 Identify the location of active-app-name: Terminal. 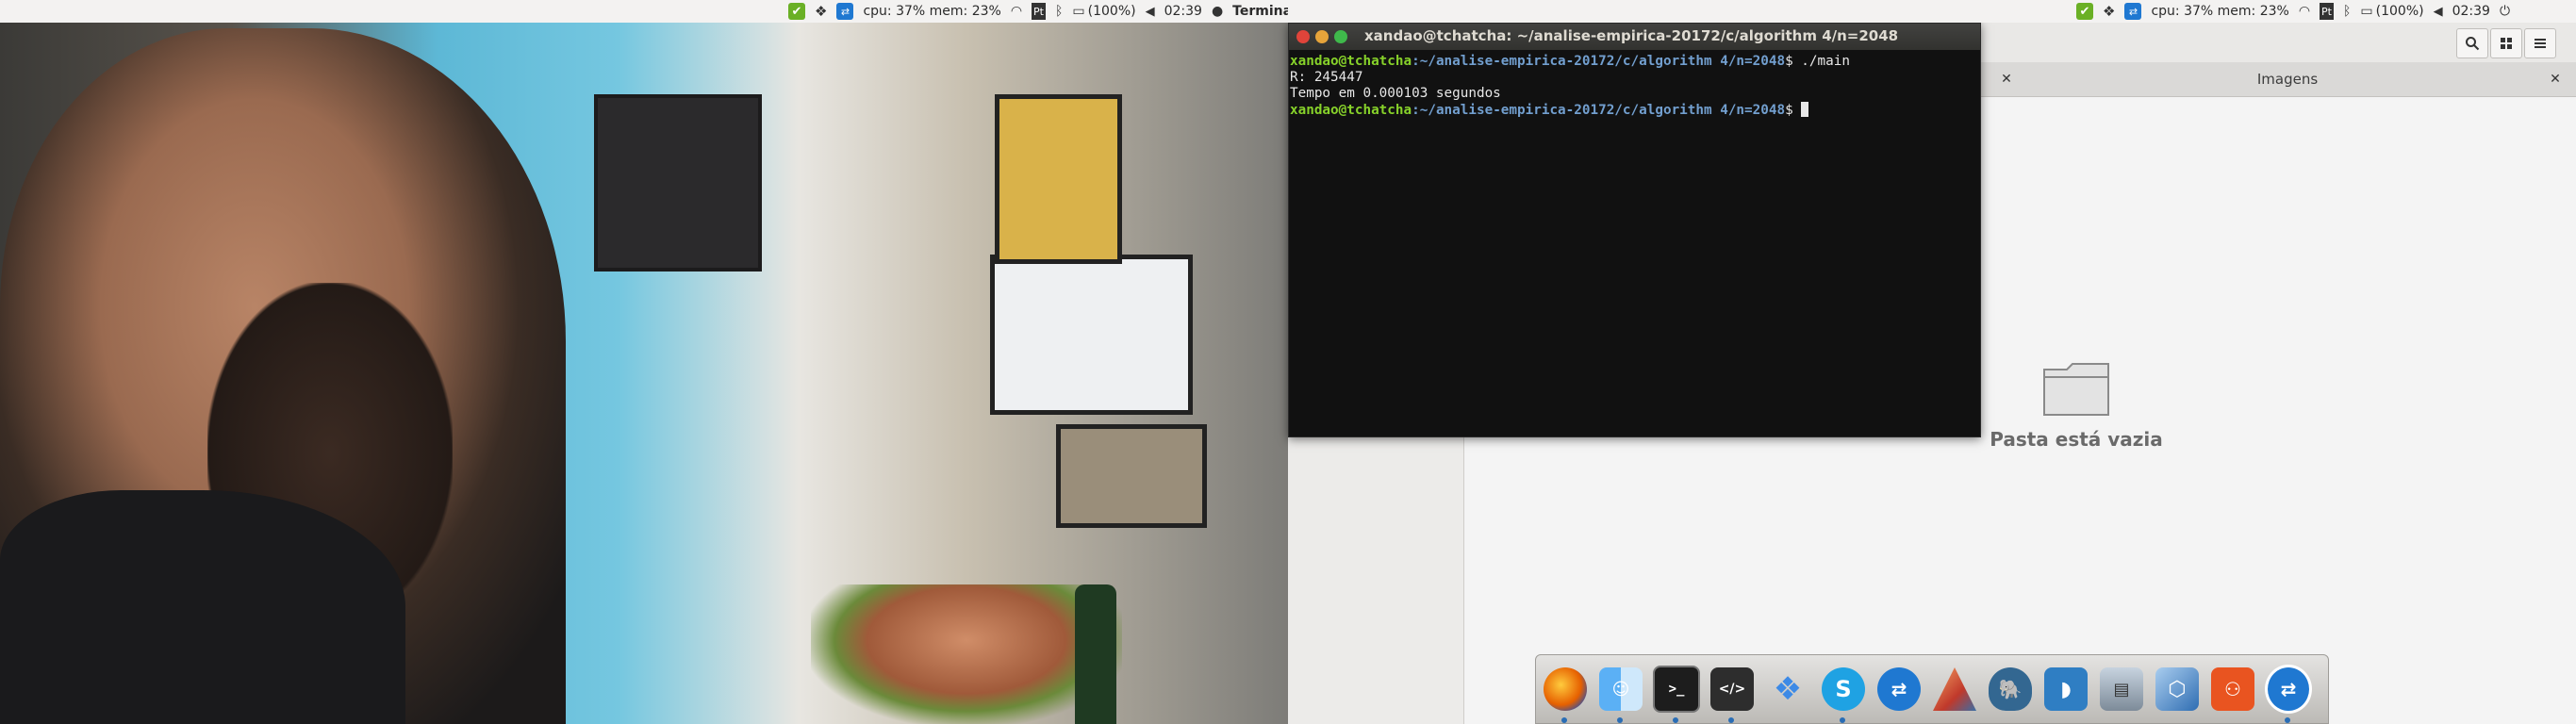
(1264, 11).